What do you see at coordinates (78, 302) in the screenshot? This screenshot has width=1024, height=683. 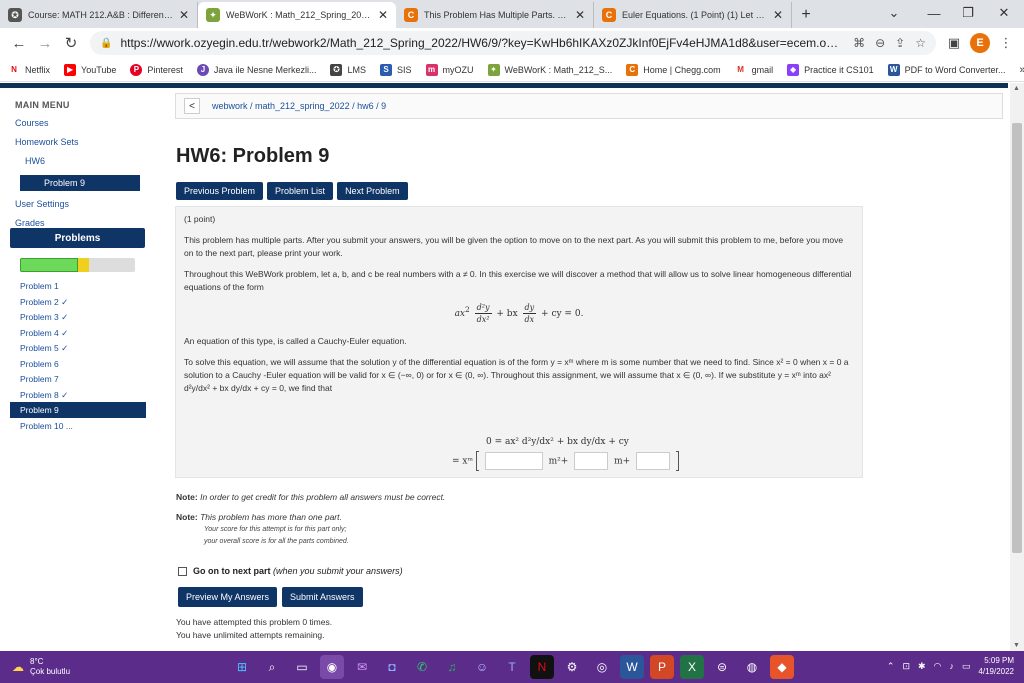 I see `problem-list-item-2: Problem 2 ✓` at bounding box center [78, 302].